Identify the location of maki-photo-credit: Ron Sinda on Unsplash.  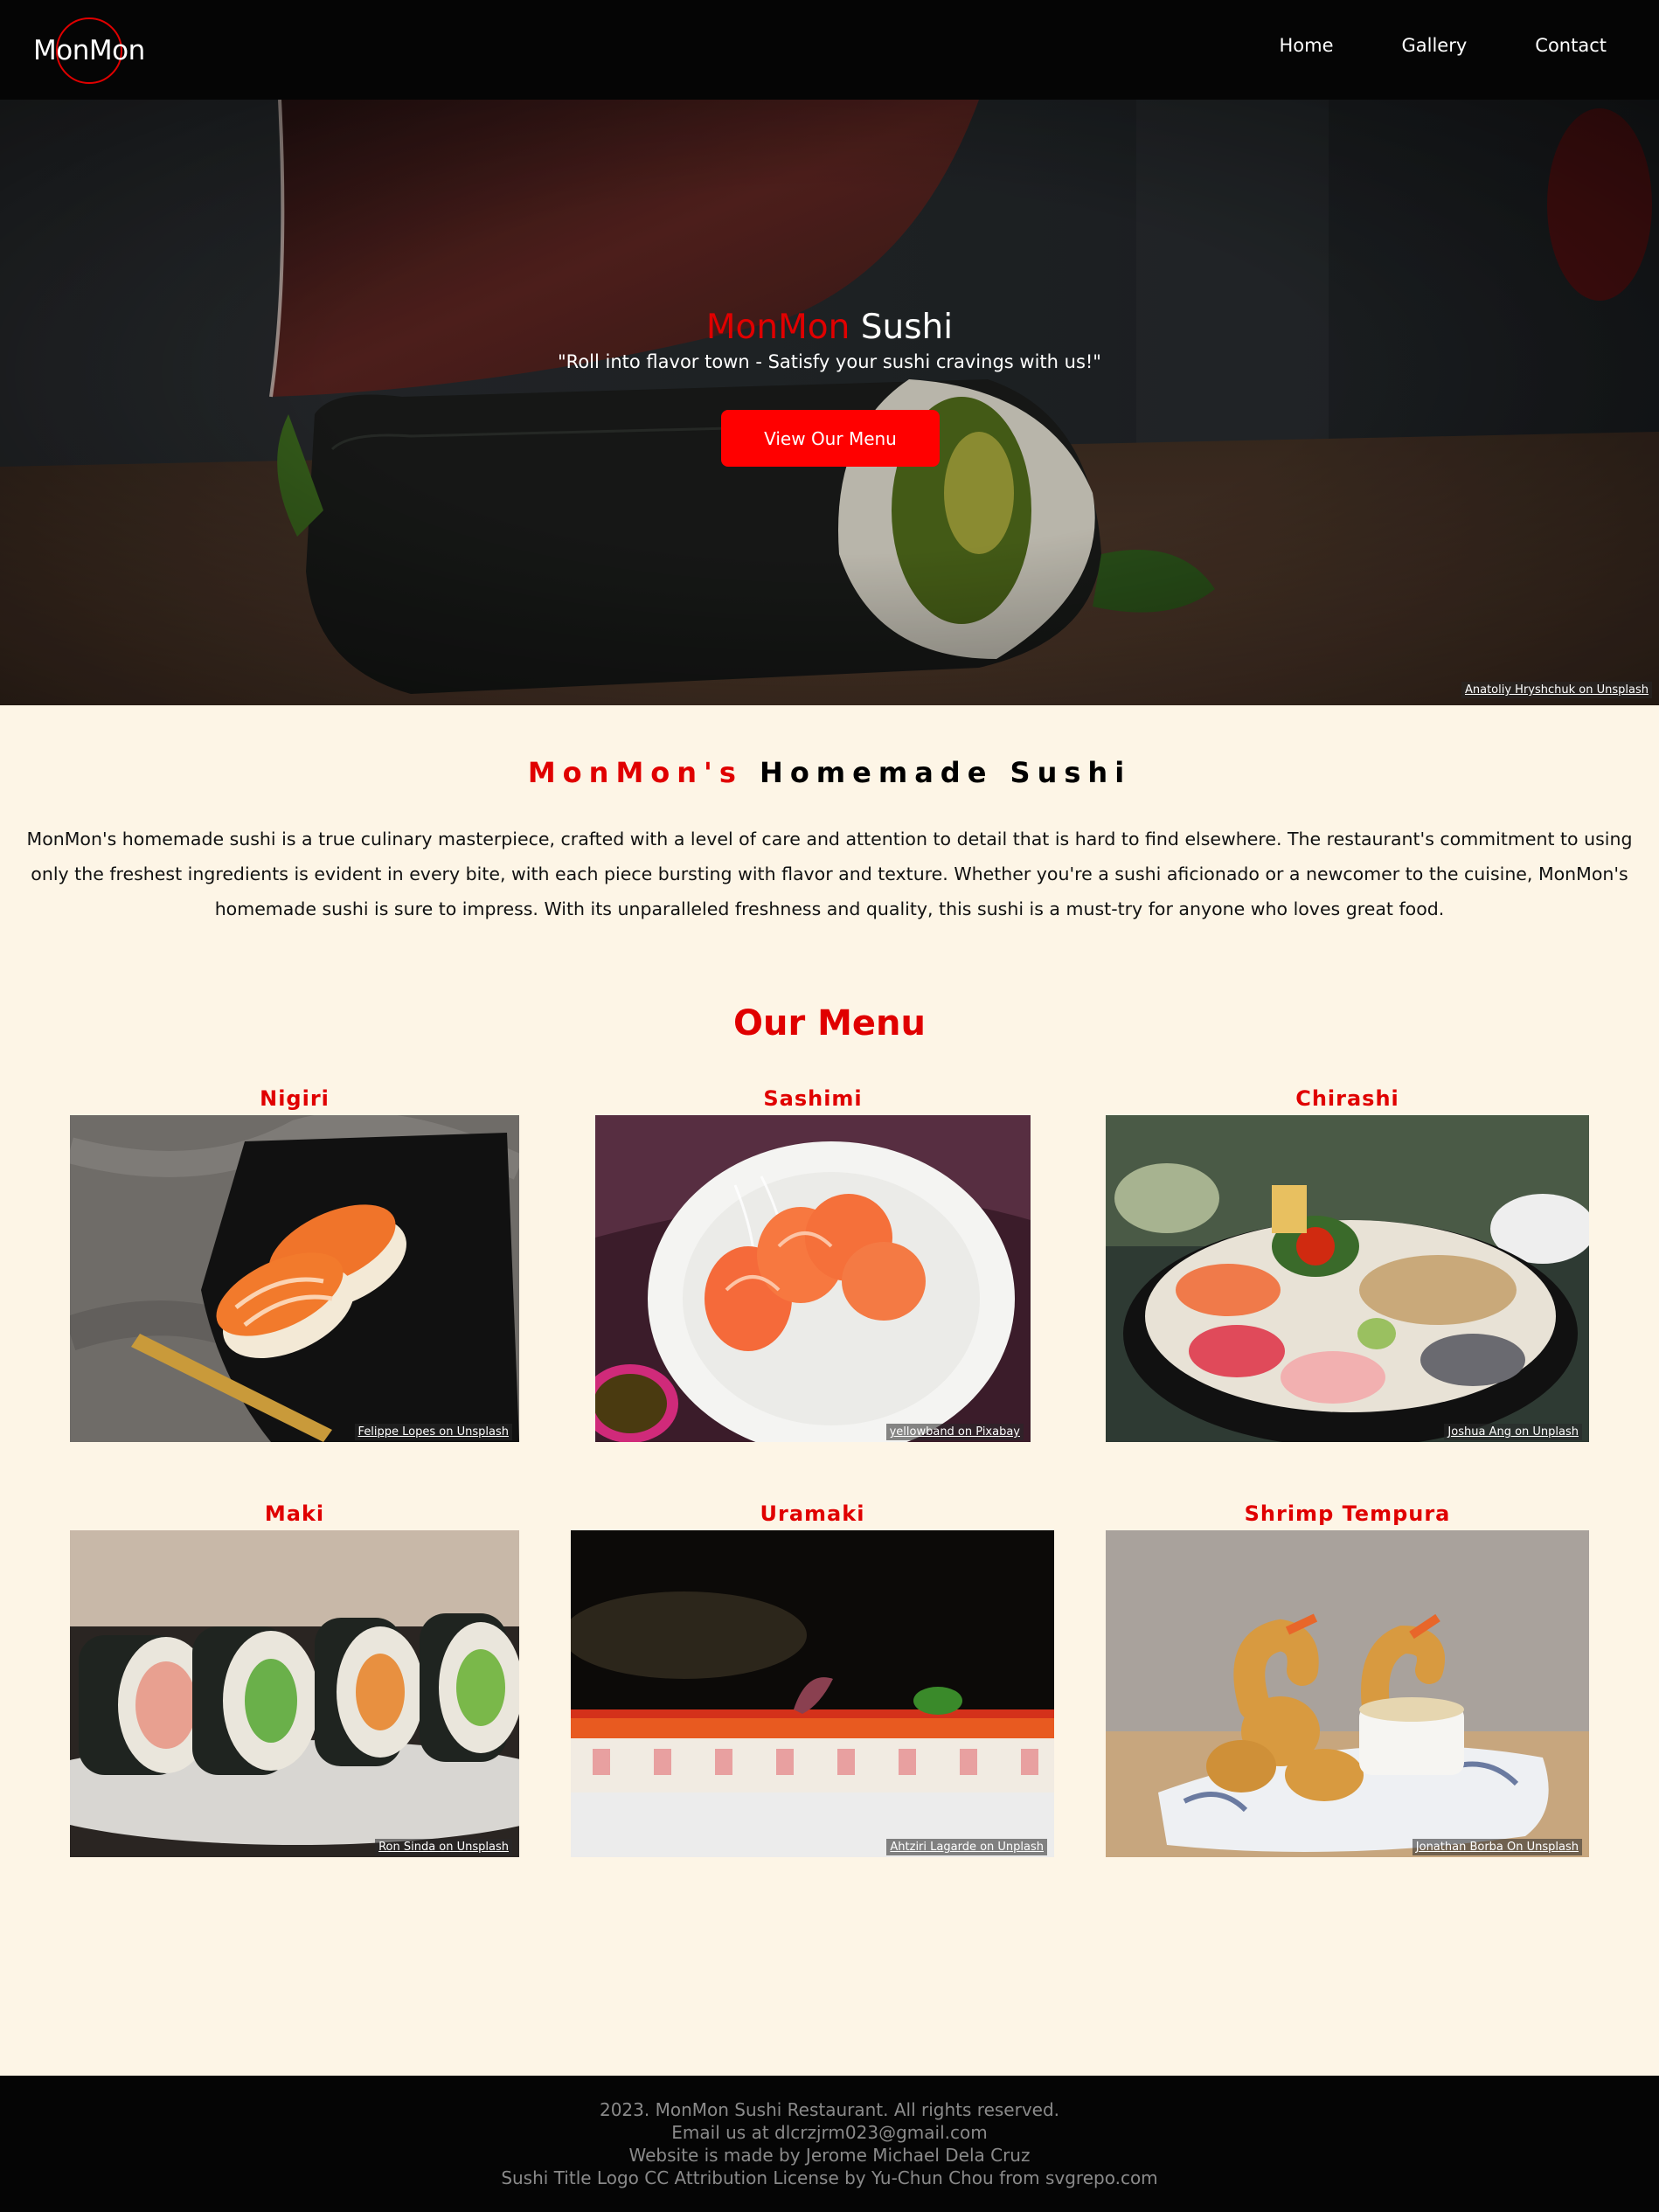
(443, 1847).